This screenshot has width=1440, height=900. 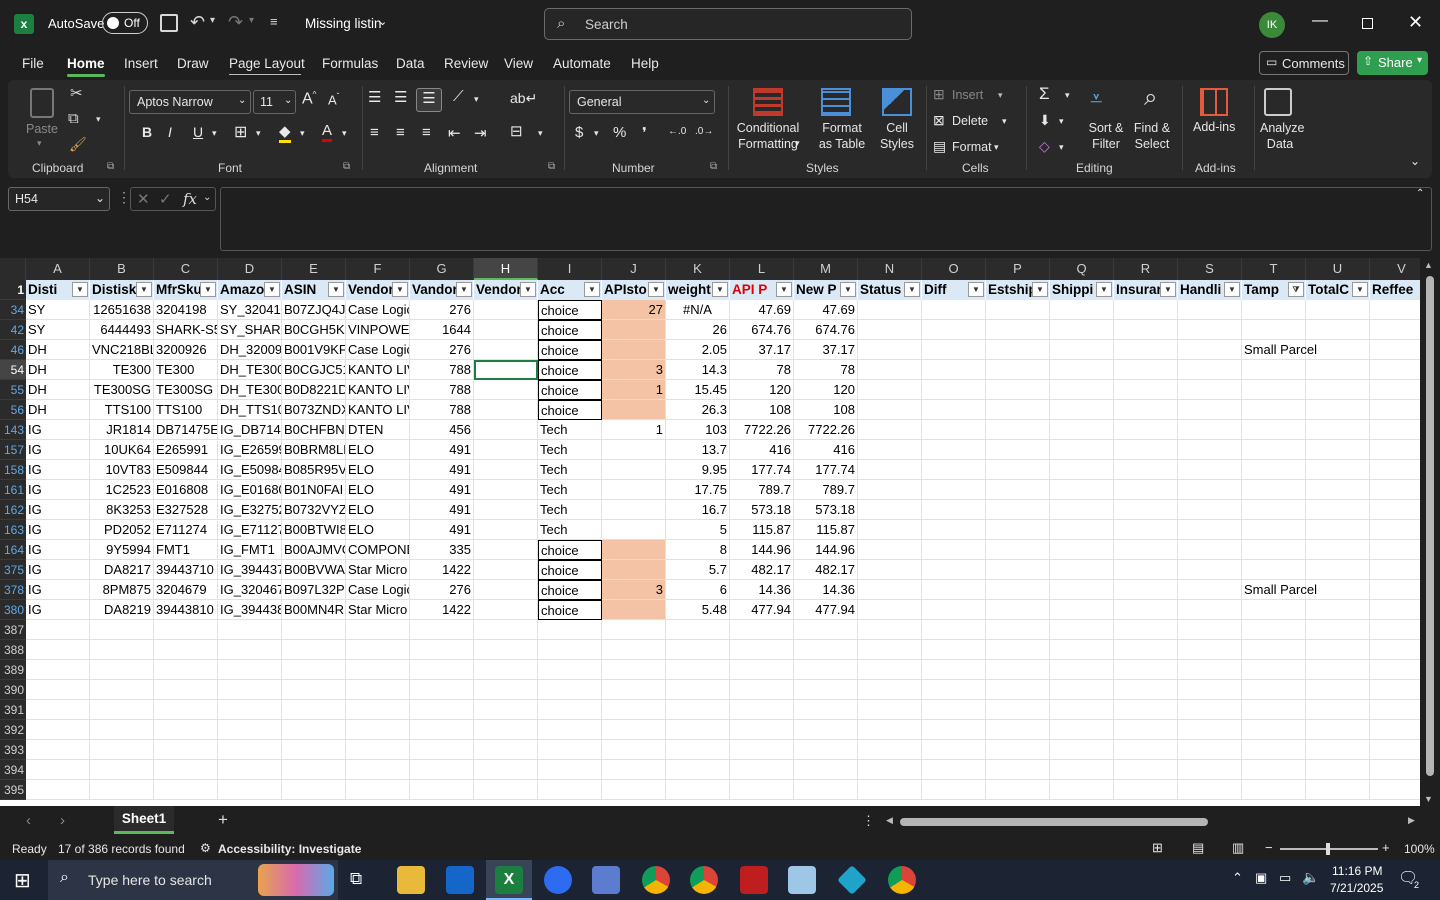 What do you see at coordinates (698, 430) in the screenshot?
I see `cell-k143: 103` at bounding box center [698, 430].